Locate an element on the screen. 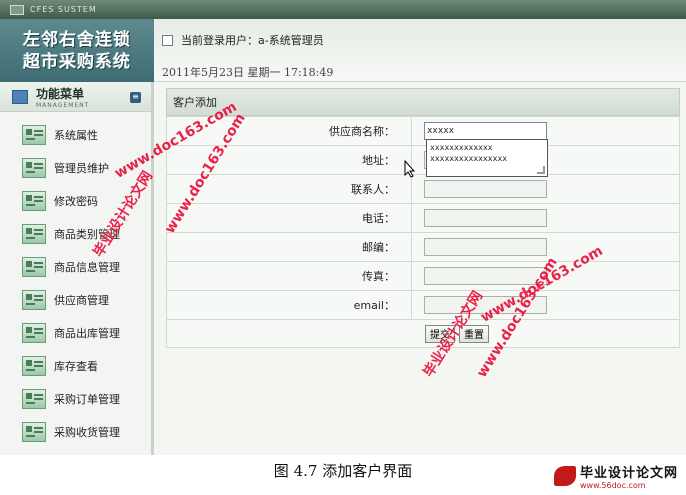 The height and width of the screenshot is (495, 686). app-logo: 左邻右舍连锁 超市采购系统 is located at coordinates (77, 50).